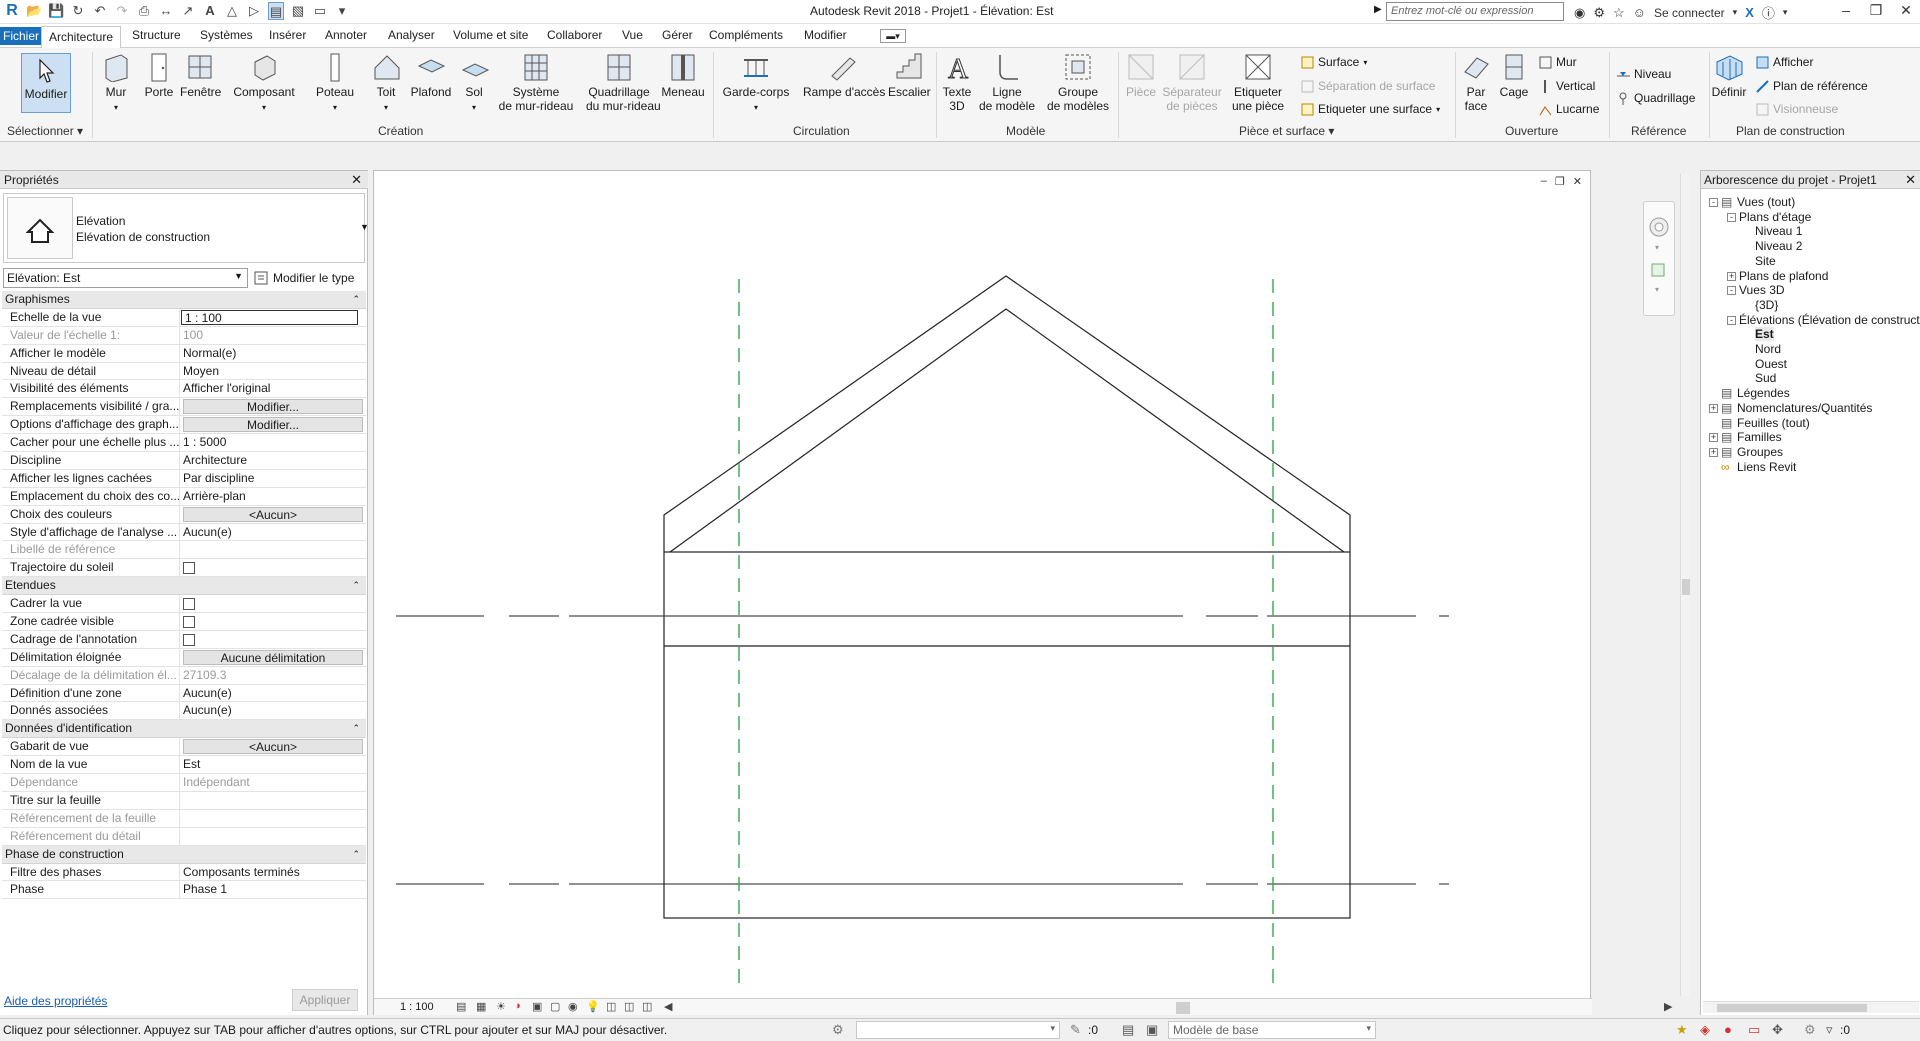 The height and width of the screenshot is (1041, 1920). What do you see at coordinates (411, 35) in the screenshot?
I see `tab-analyser: Analyser` at bounding box center [411, 35].